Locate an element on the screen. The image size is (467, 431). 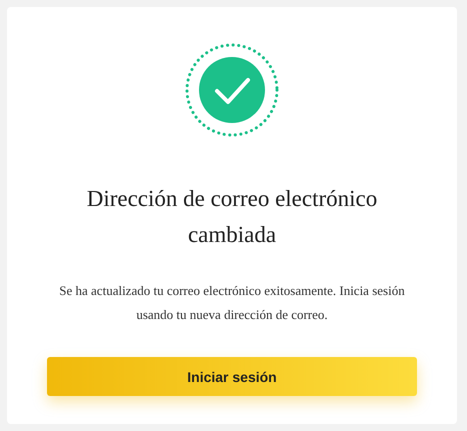
page-title: Dirección de correo electrónico cambiada is located at coordinates (232, 217).